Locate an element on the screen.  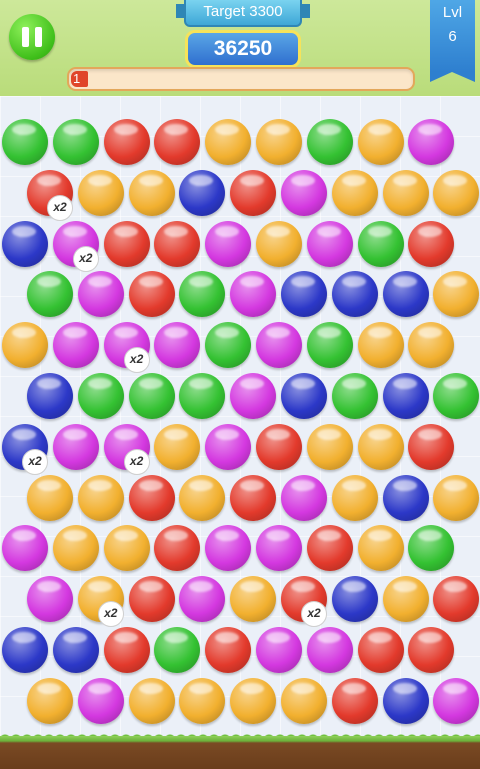
score-display: 36250 is located at coordinates (243, 49).